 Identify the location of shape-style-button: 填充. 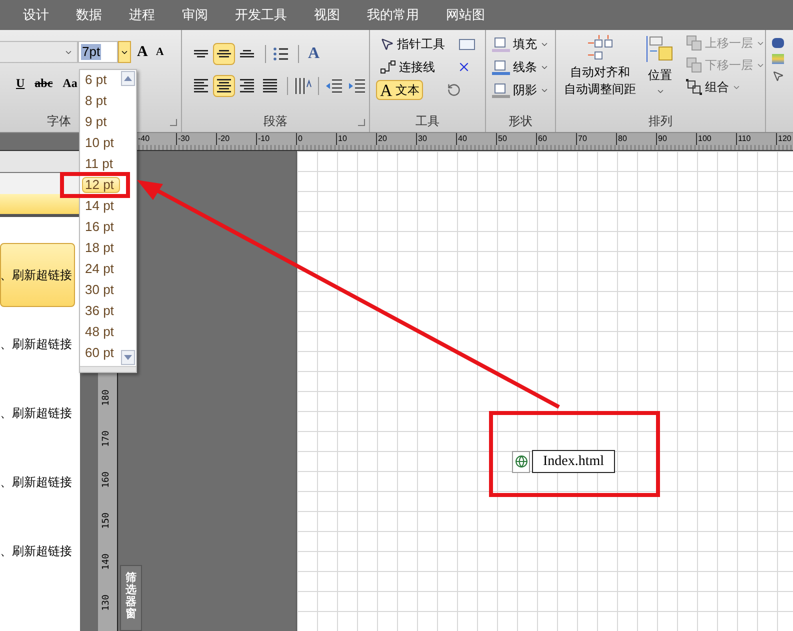
(523, 44).